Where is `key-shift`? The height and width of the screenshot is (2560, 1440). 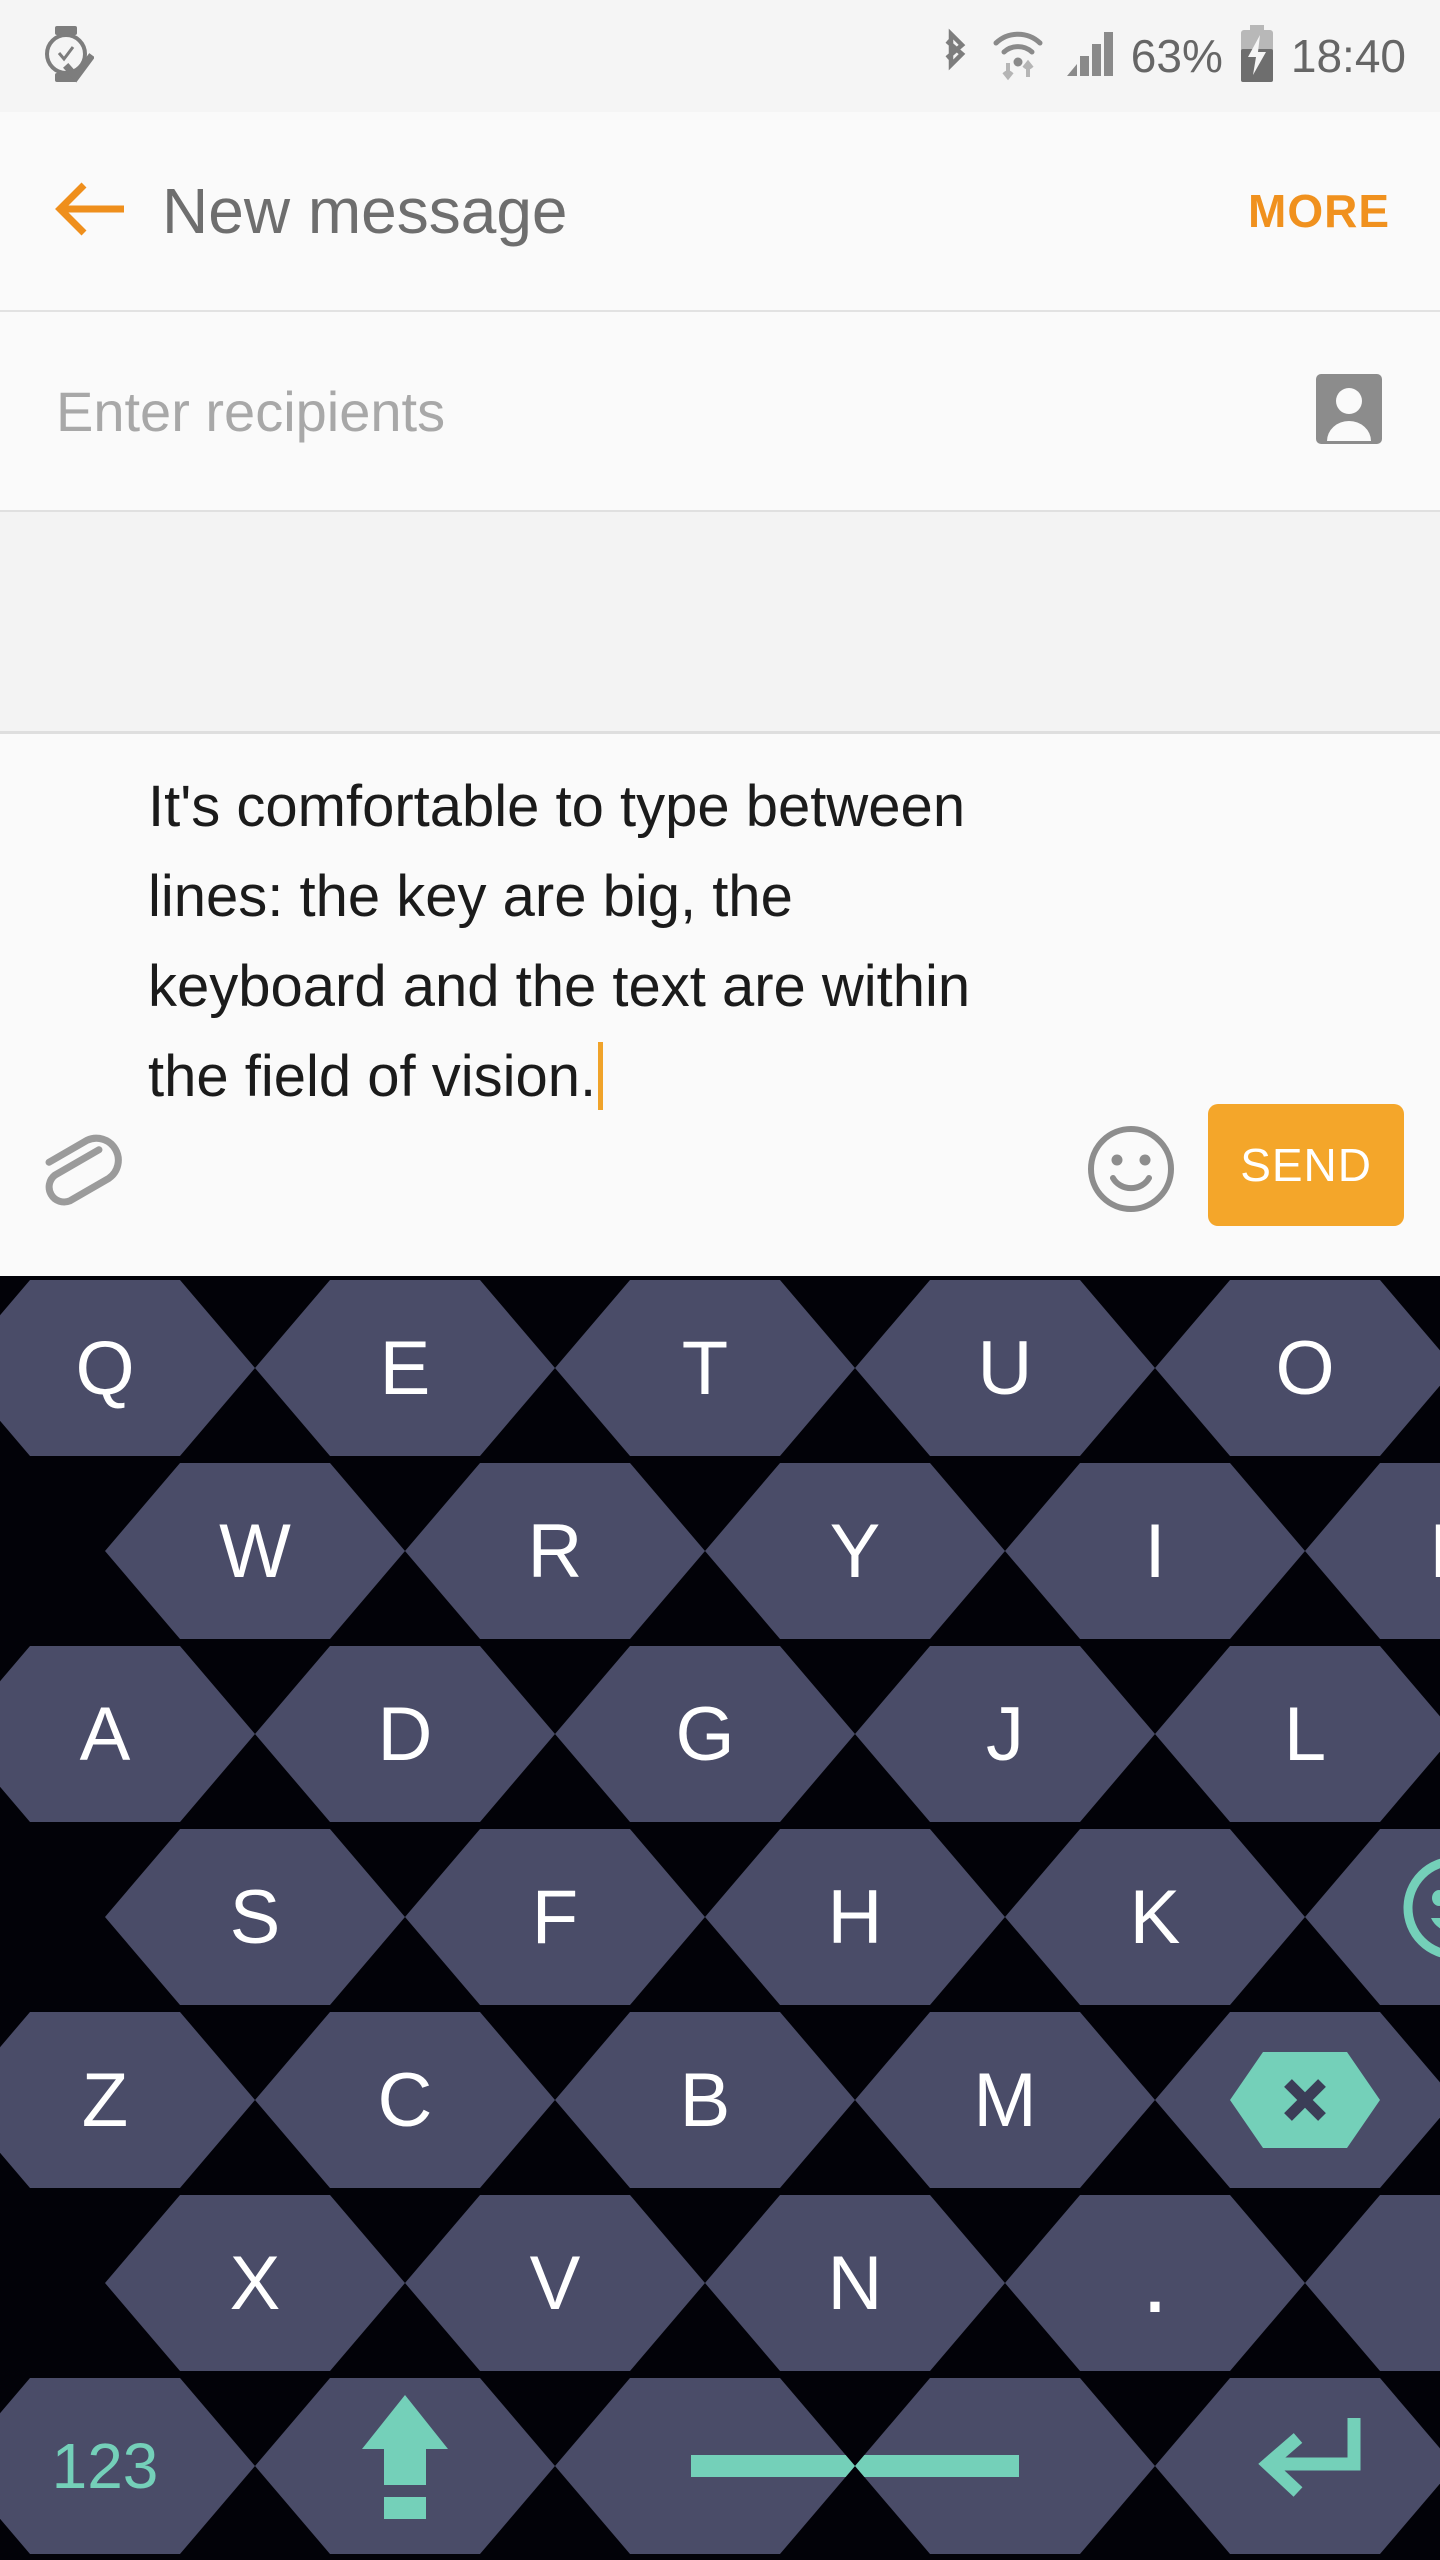 key-shift is located at coordinates (405, 2466).